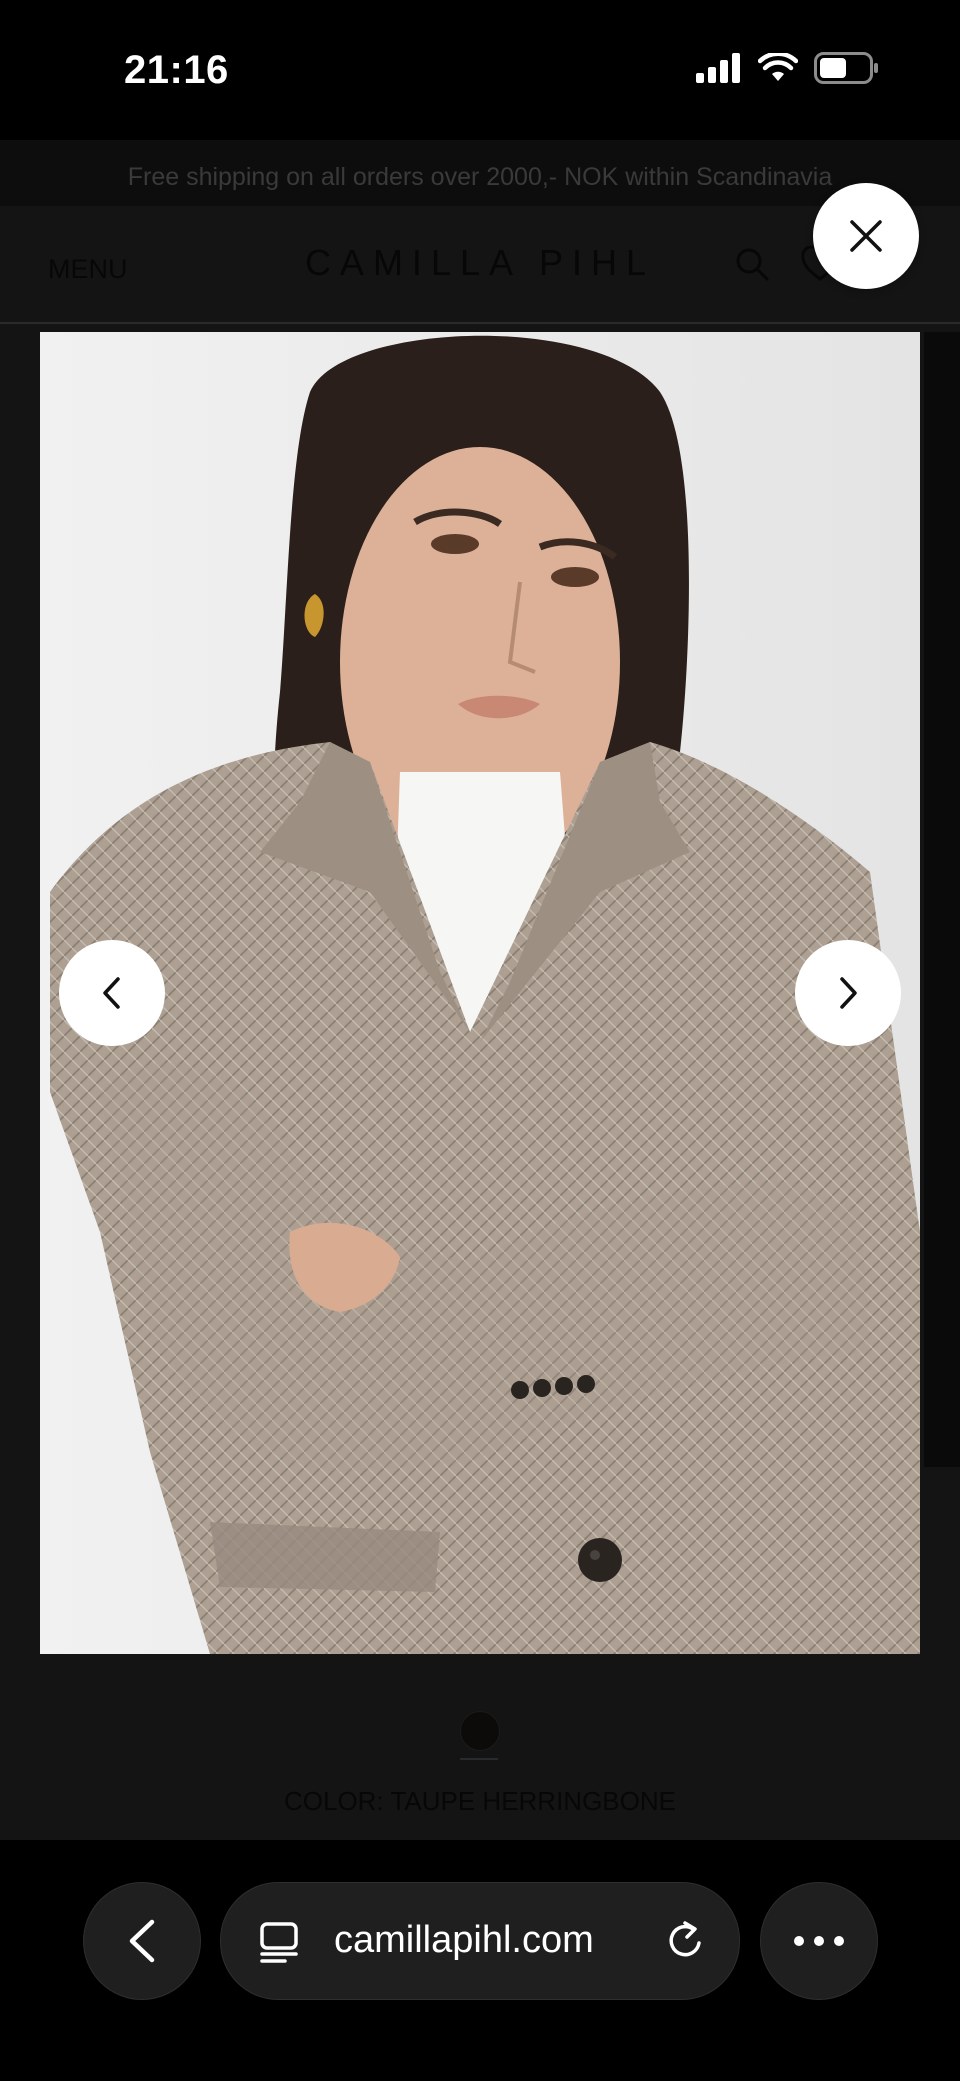 This screenshot has height=2081, width=960. Describe the element at coordinates (480, 1801) in the screenshot. I see `color-label: COLOR: TAUPE HERRINGBONE` at that location.